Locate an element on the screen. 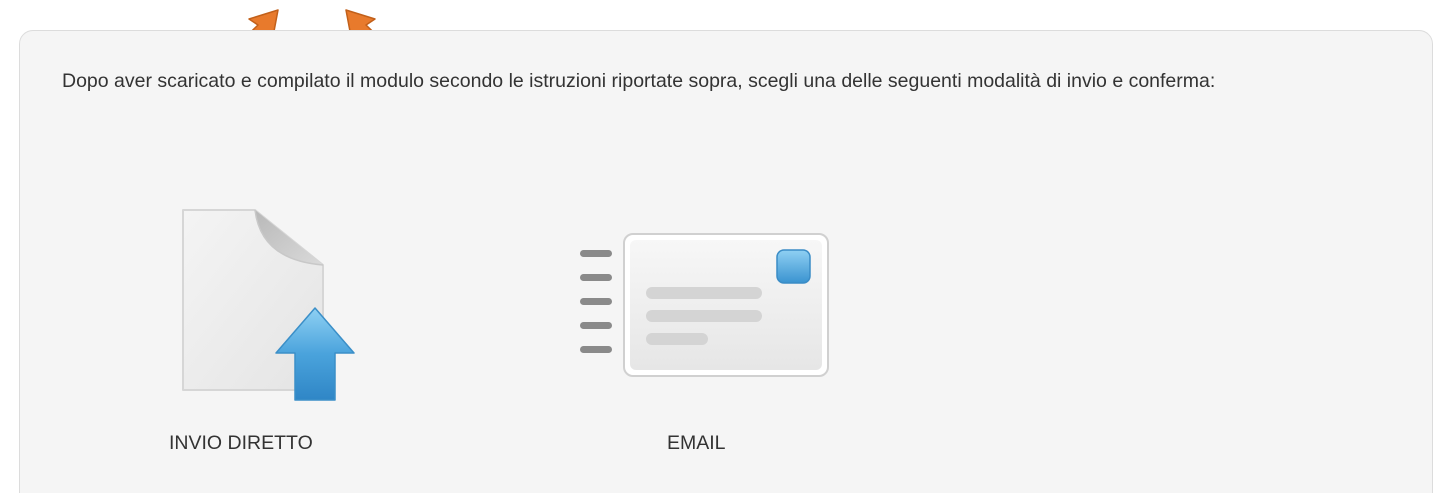 This screenshot has width=1434, height=493. document-upload-icon is located at coordinates (268, 305).